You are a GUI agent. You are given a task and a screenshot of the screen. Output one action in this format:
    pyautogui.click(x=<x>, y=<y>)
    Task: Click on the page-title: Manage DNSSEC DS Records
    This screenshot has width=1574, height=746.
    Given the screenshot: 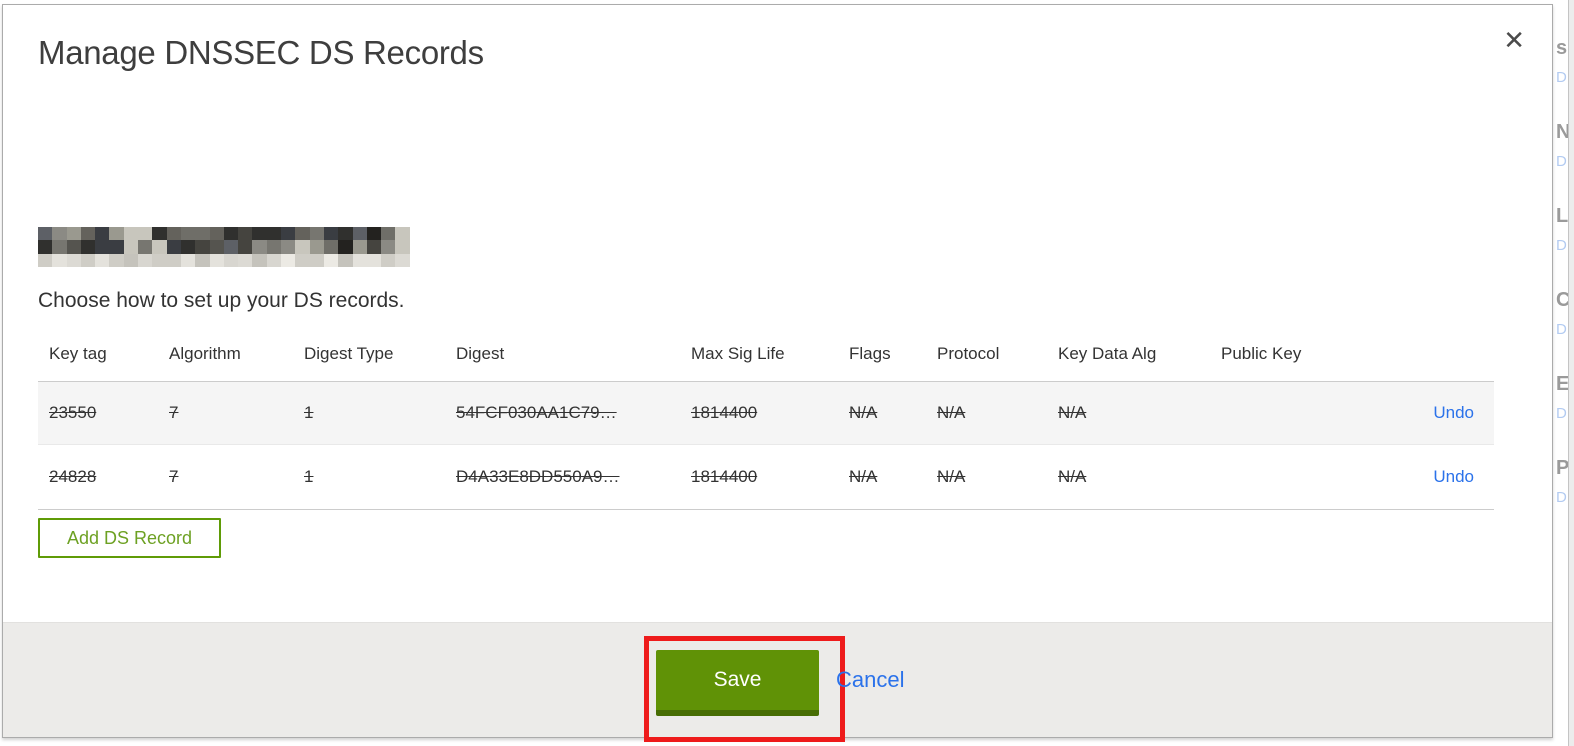 What is the action you would take?
    pyautogui.click(x=261, y=52)
    